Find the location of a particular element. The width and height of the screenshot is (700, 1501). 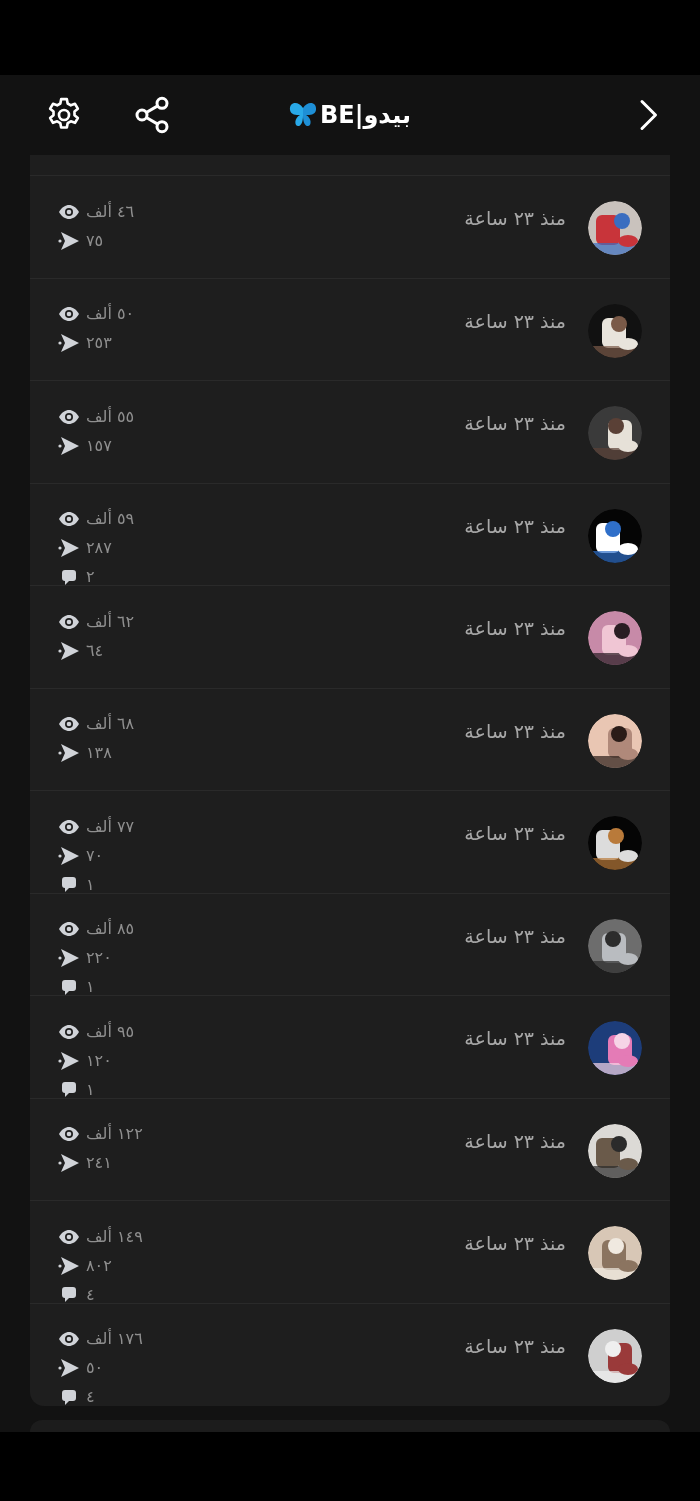

share-count: ٥٠ is located at coordinates (95, 1368).